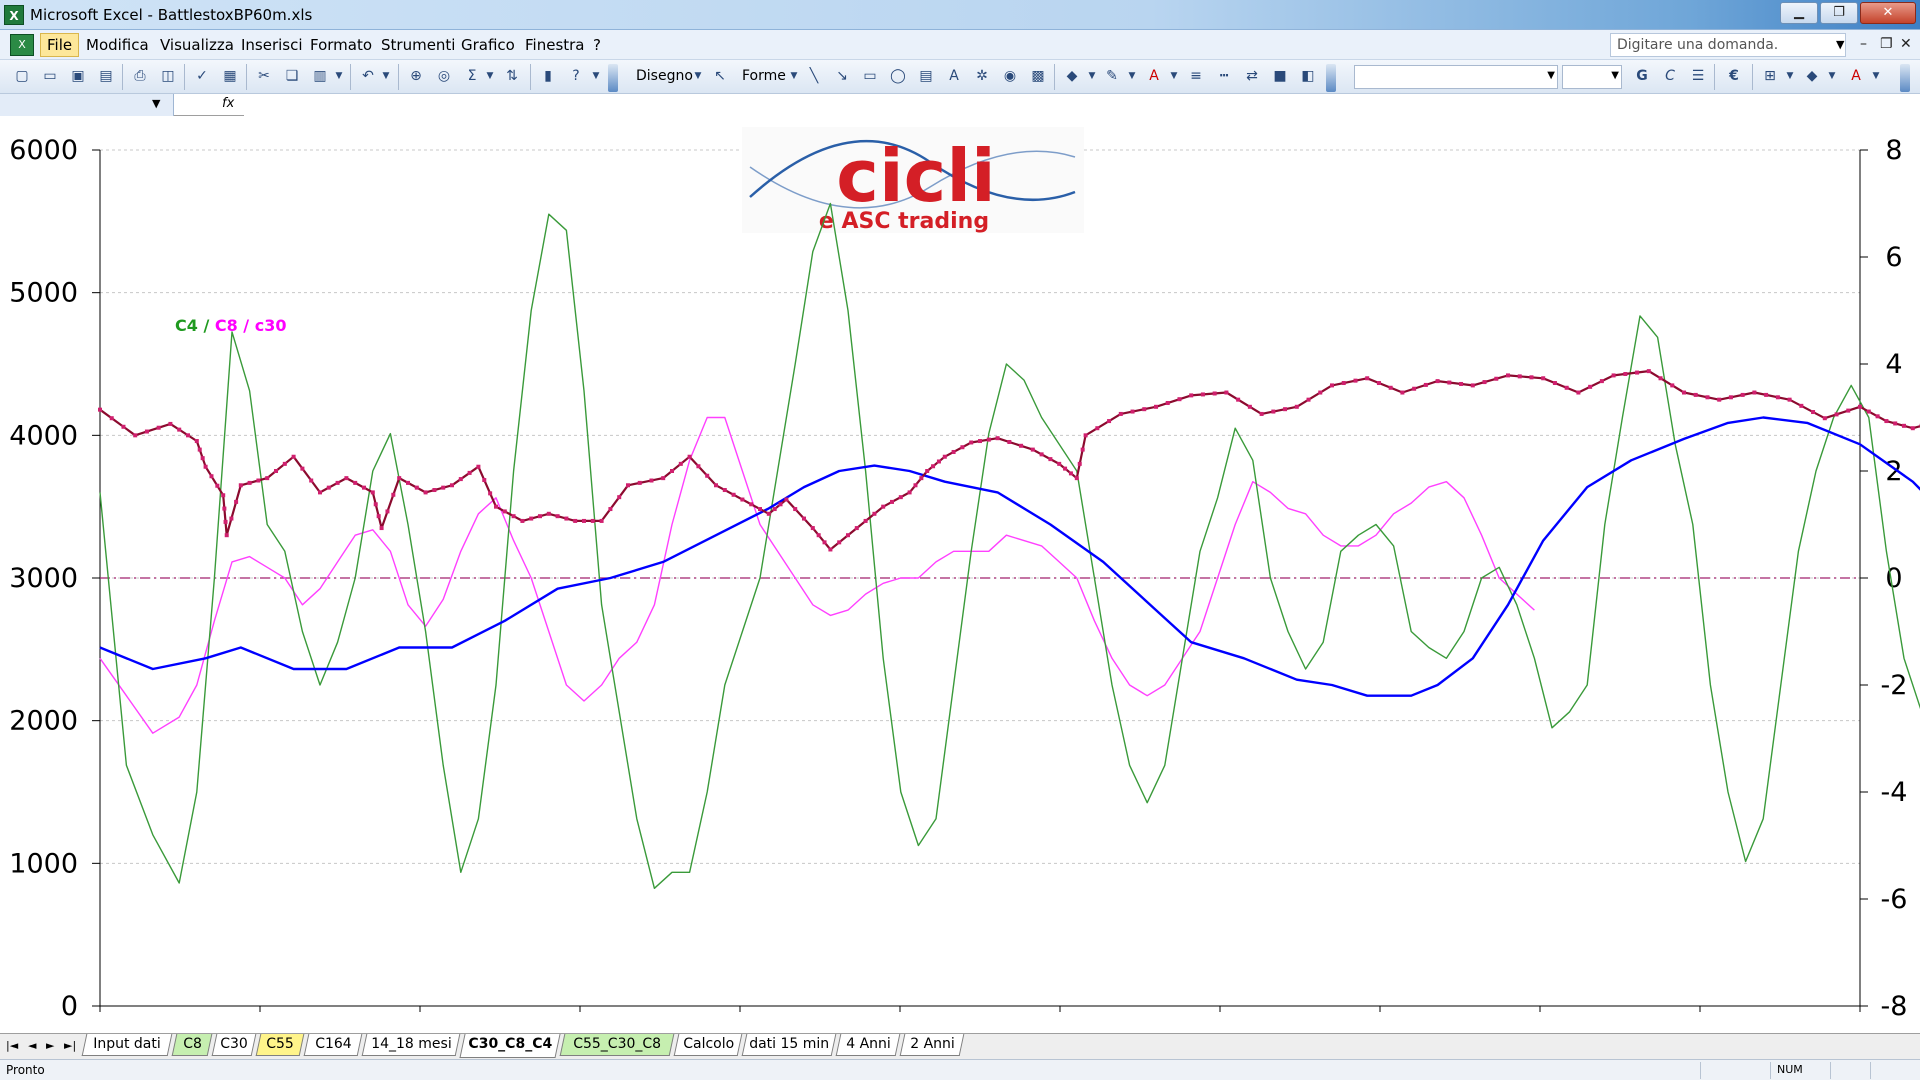 The image size is (1920, 1080). Describe the element at coordinates (368, 76) in the screenshot. I see `undo-icon: ↶` at that location.